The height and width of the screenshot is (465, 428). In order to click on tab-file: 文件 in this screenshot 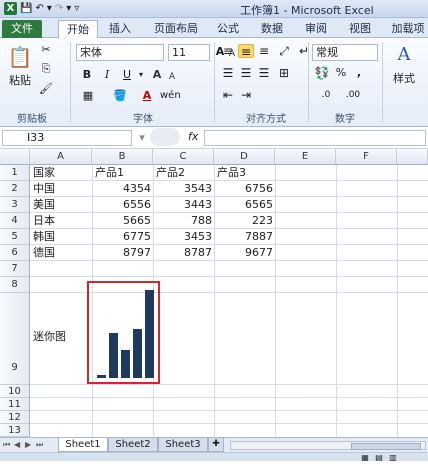, I will do `click(22, 29)`.